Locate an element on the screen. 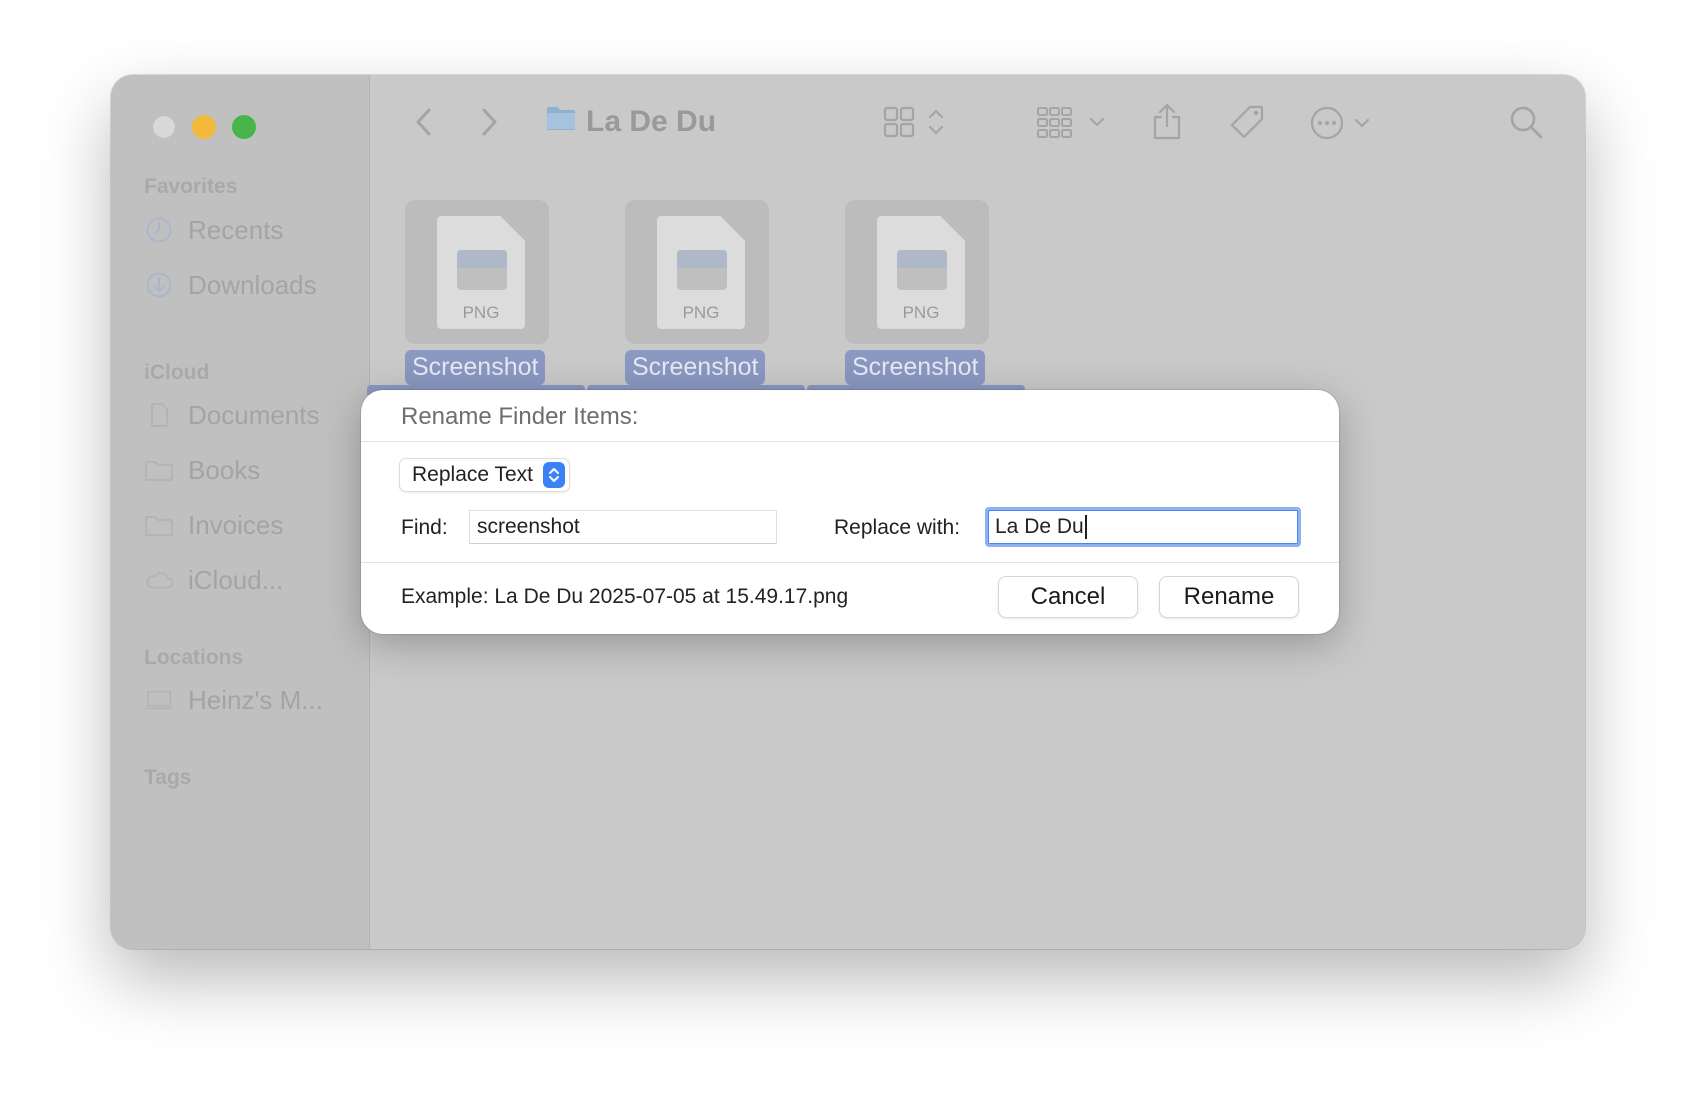 The height and width of the screenshot is (1096, 1696). sidebar-item-label: Documents is located at coordinates (254, 414).